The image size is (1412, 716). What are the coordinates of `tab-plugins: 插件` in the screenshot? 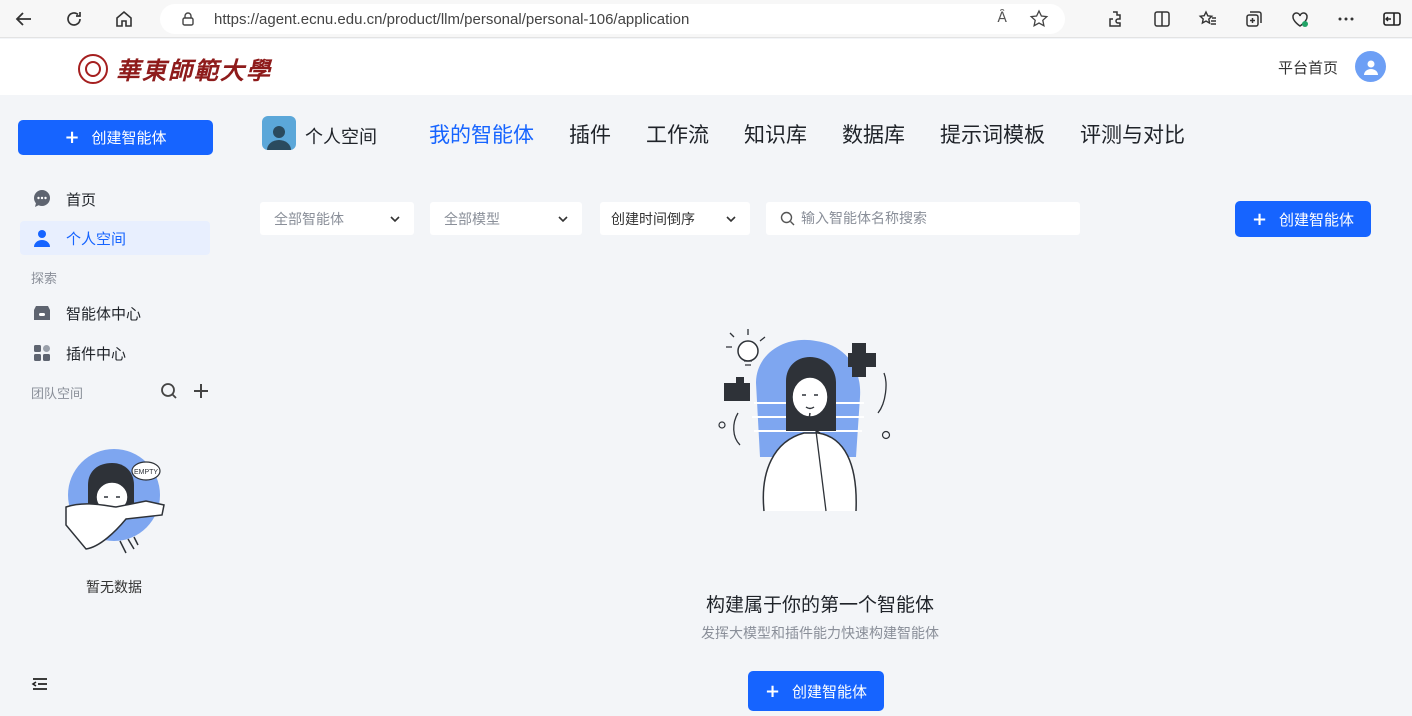 It's located at (590, 134).